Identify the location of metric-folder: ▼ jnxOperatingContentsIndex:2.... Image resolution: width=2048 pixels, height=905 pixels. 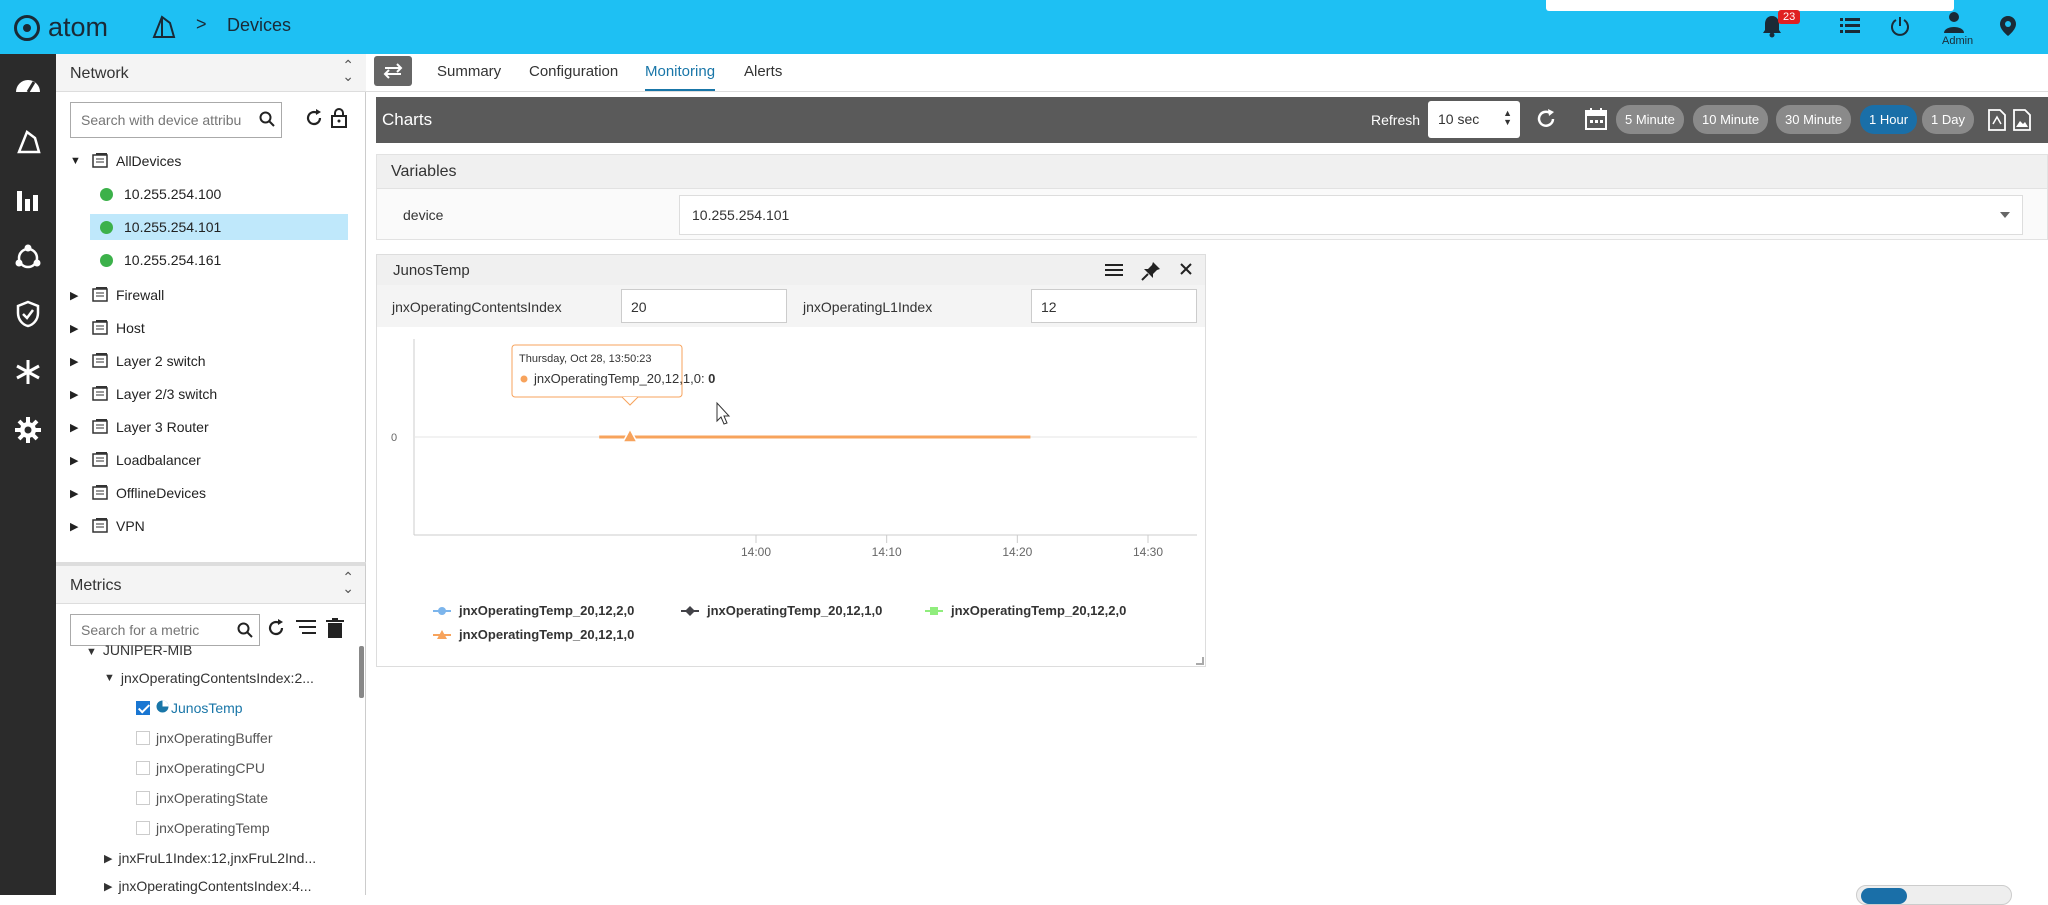
(209, 678).